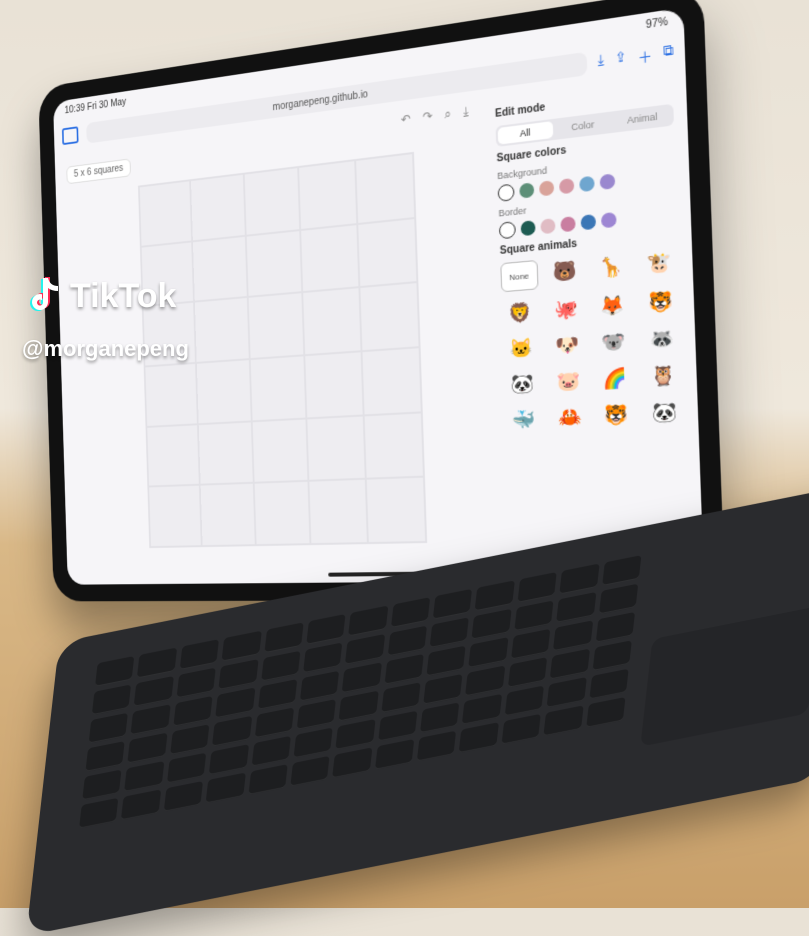 This screenshot has height=936, width=809. What do you see at coordinates (613, 305) in the screenshot?
I see `animal-option: 🦊` at bounding box center [613, 305].